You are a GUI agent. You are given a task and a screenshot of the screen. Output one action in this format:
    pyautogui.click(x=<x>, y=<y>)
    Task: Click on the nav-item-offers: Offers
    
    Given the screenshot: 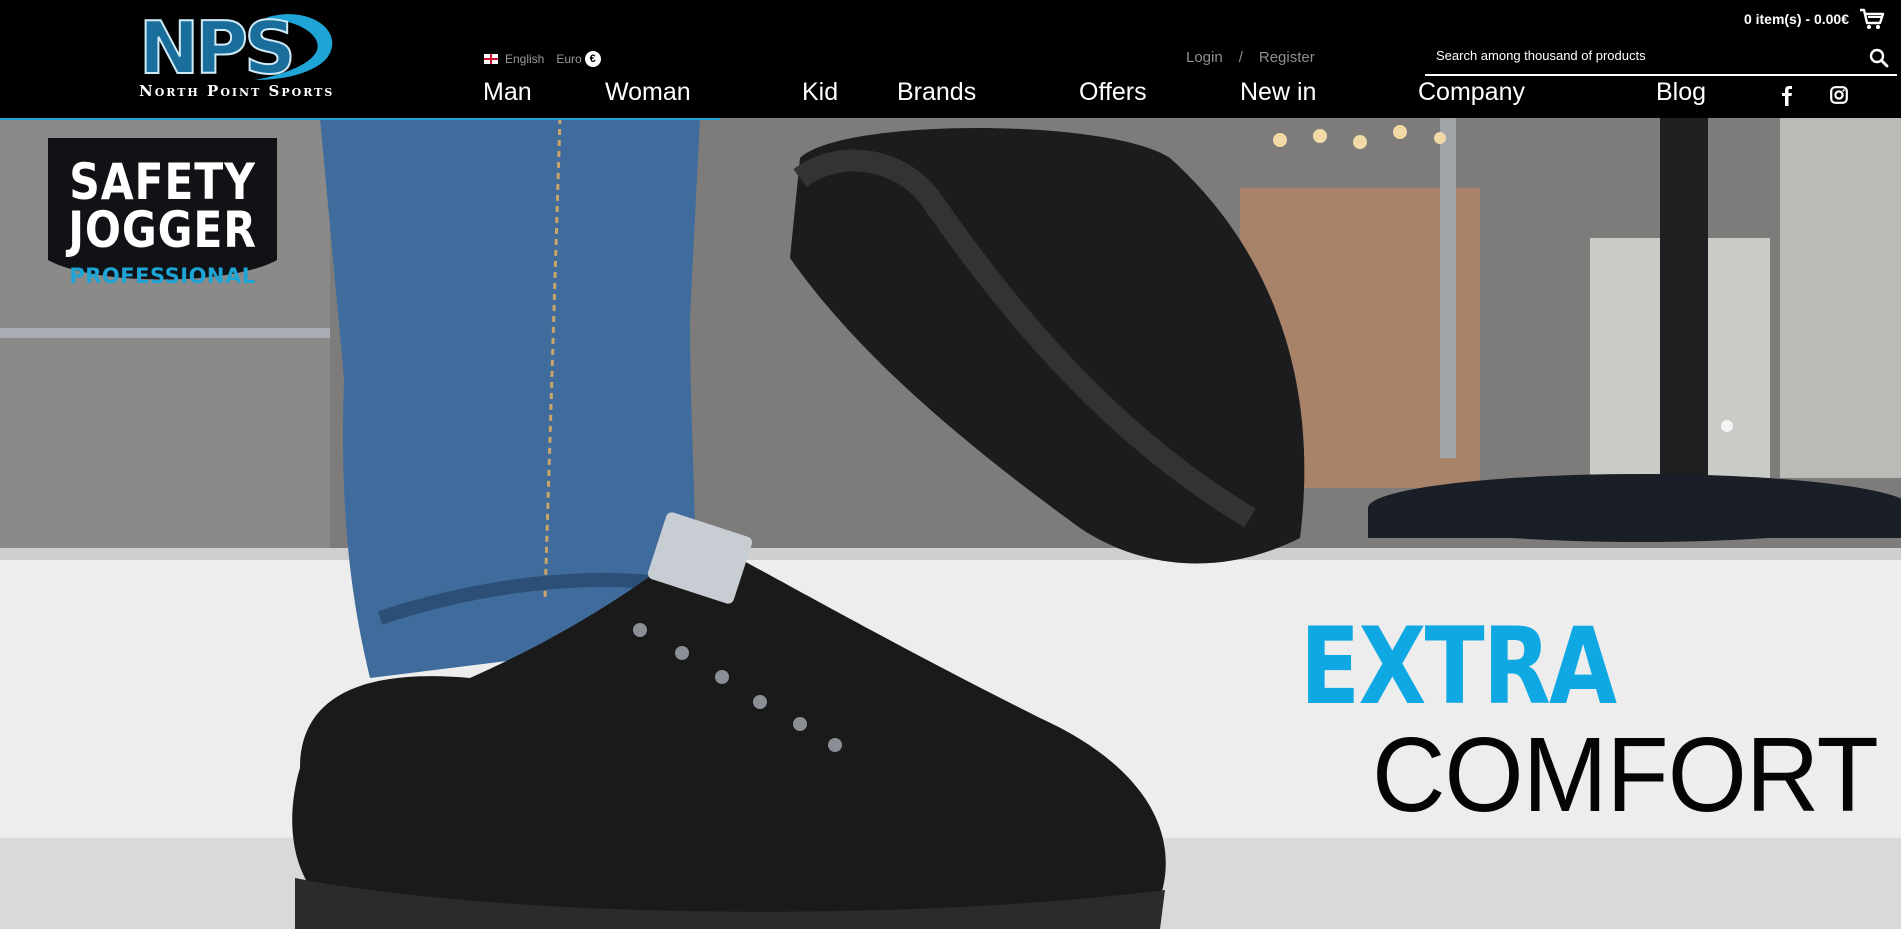 What is the action you would take?
    pyautogui.click(x=1113, y=92)
    